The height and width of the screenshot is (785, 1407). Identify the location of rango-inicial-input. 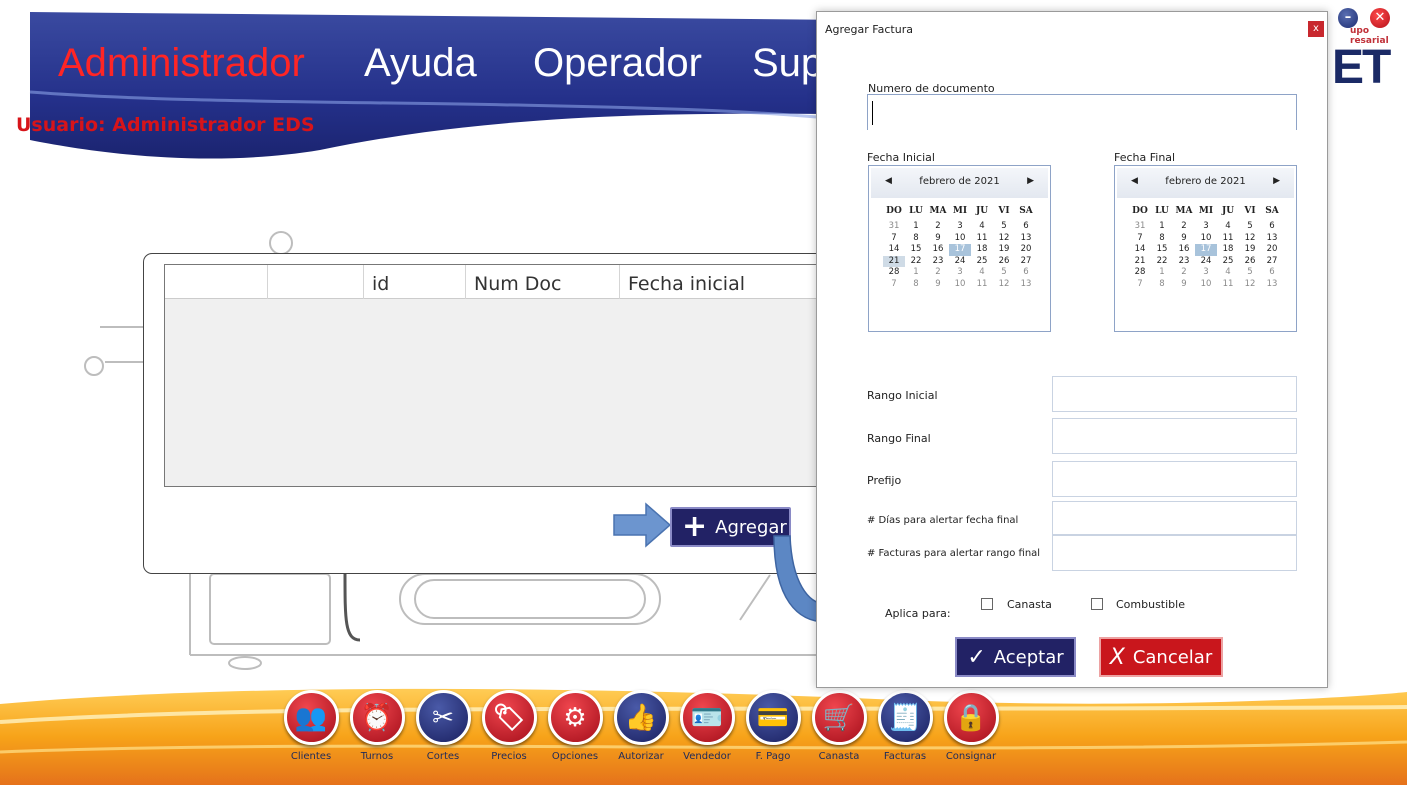
(1174, 394).